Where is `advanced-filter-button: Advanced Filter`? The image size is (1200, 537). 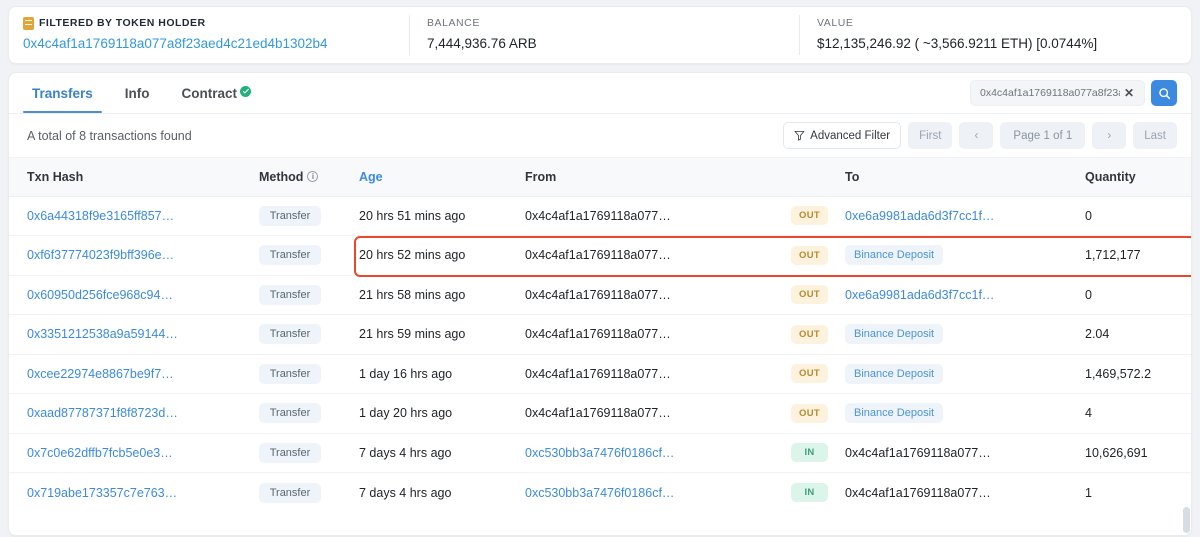
advanced-filter-button: Advanced Filter is located at coordinates (842, 135).